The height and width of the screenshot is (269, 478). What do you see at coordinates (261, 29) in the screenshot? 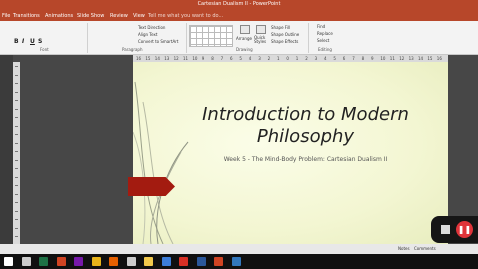
I see `quick-styles-icon` at bounding box center [261, 29].